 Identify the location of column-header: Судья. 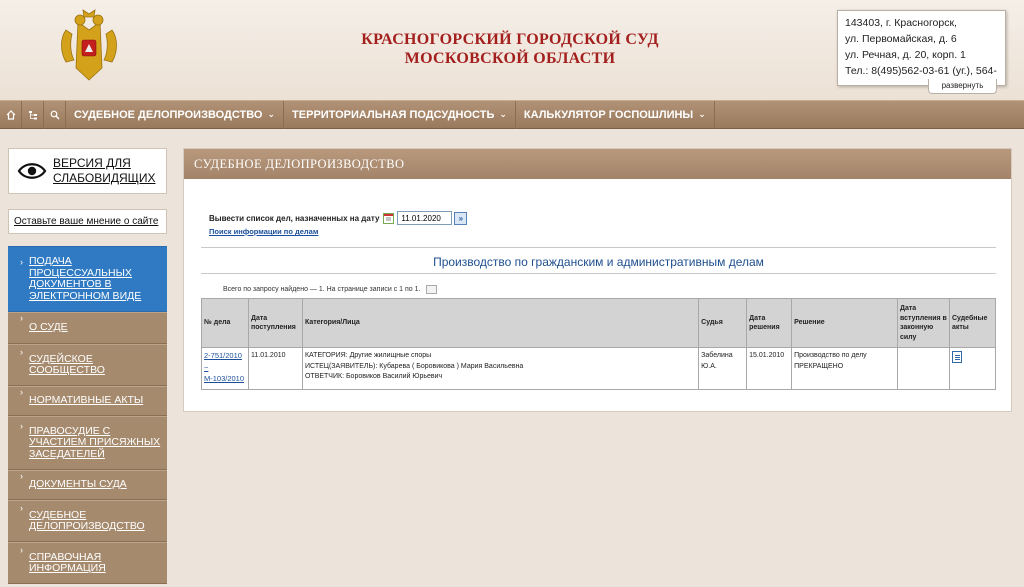
(723, 323).